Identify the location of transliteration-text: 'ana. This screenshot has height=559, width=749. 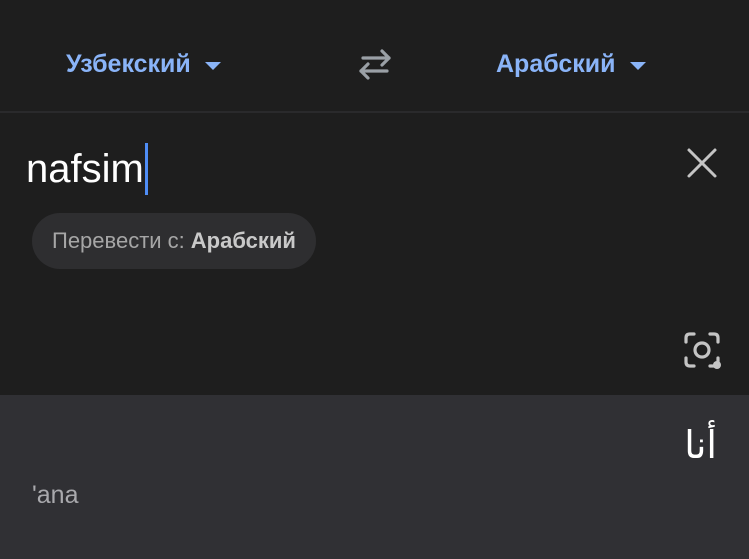
(55, 495).